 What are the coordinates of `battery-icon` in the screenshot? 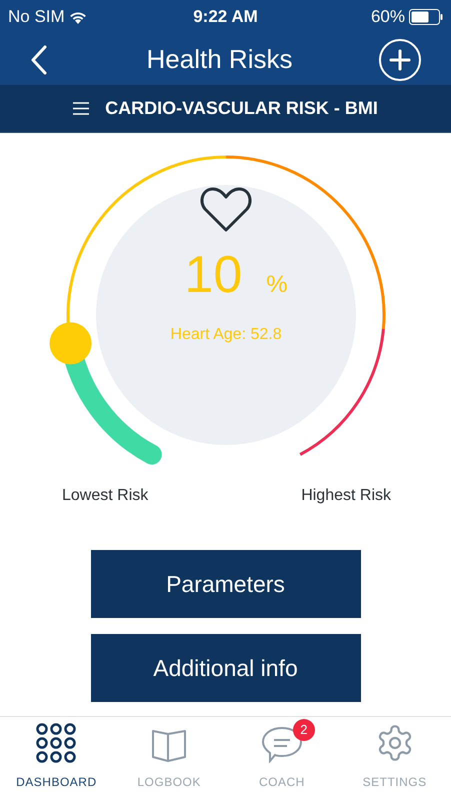 It's located at (426, 17).